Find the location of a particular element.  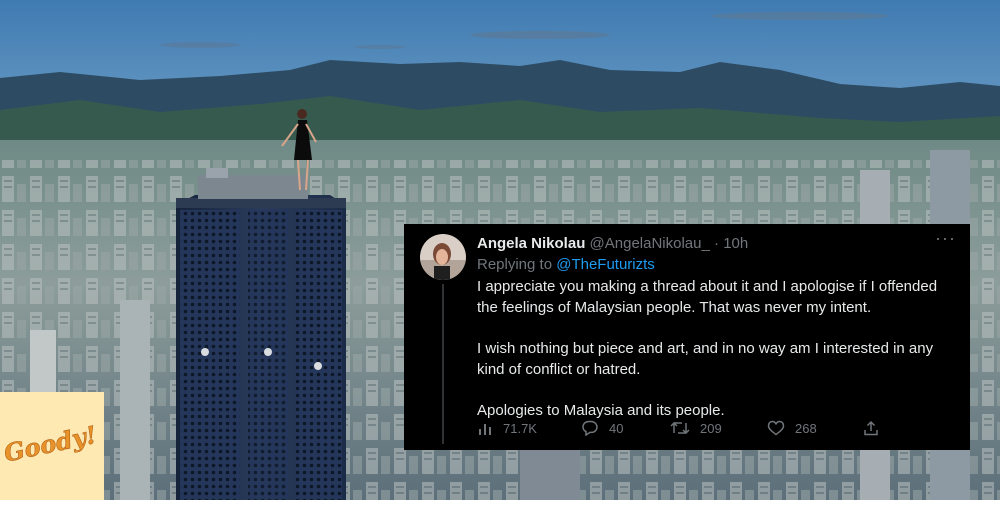

goody-logo: Goody! is located at coordinates (52, 446).